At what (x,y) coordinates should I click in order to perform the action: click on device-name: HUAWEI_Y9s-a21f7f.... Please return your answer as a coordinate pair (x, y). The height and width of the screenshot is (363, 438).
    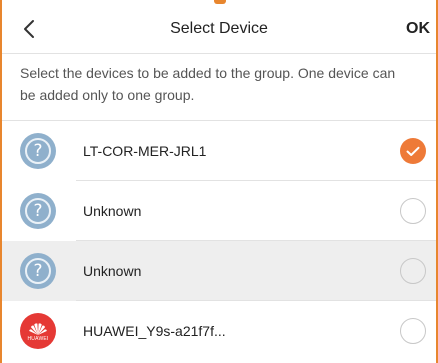
    Looking at the image, I should click on (154, 331).